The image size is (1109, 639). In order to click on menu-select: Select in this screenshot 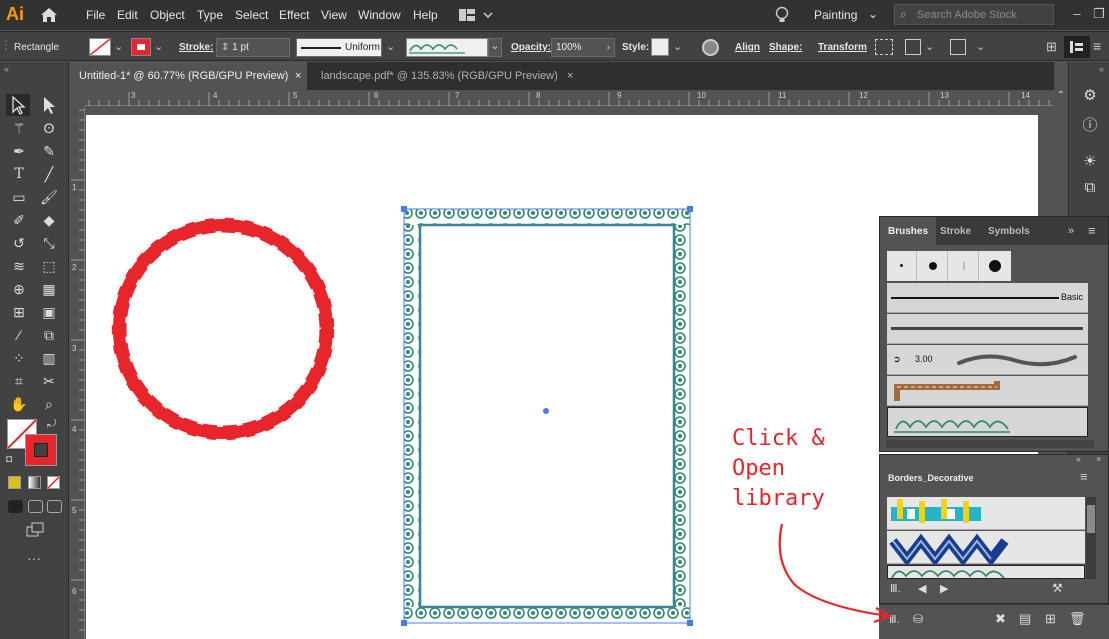, I will do `click(251, 15)`.